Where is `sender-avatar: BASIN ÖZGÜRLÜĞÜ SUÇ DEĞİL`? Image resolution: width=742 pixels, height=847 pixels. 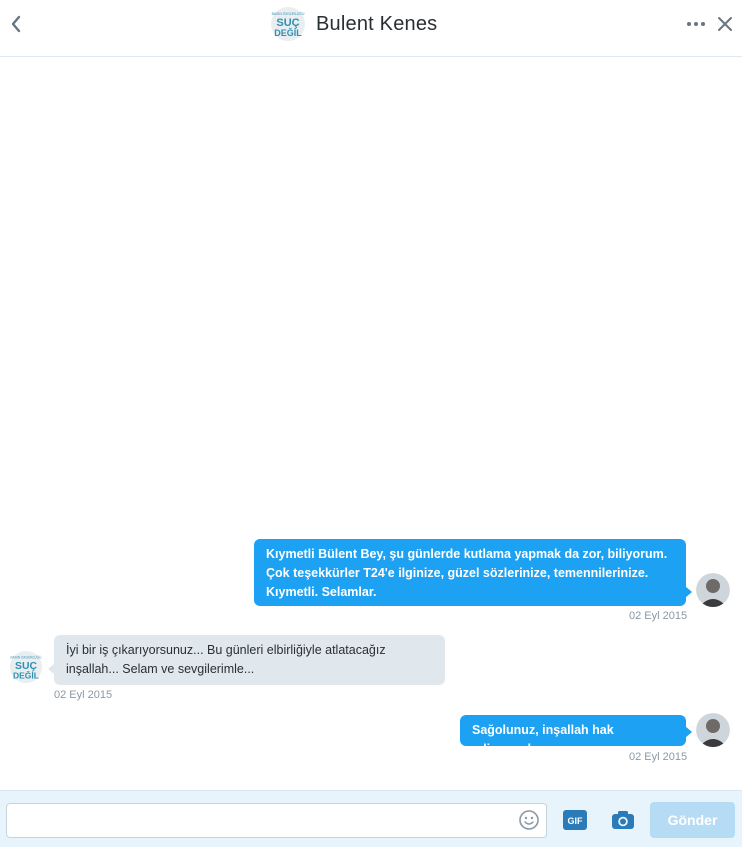
sender-avatar: BASIN ÖZGÜRLÜĞÜ SUÇ DEĞİL is located at coordinates (26, 667).